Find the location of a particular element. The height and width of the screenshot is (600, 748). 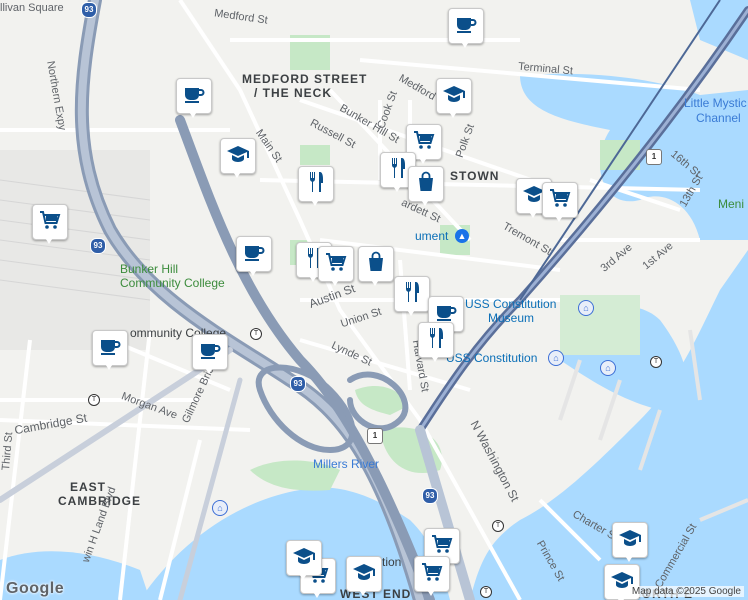

label-uss-museum-2: Museum is located at coordinates (511, 318).